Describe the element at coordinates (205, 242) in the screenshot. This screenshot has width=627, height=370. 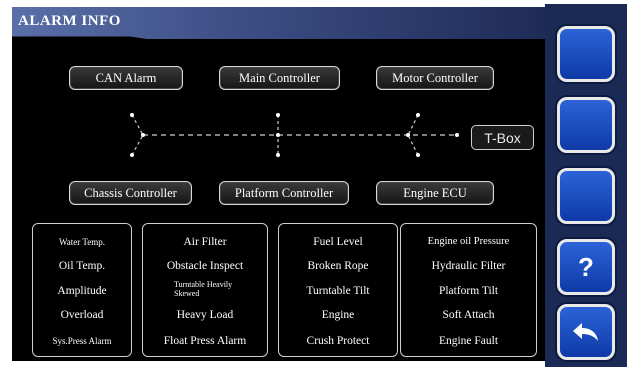
I see `alarm-item: Air Filter` at that location.